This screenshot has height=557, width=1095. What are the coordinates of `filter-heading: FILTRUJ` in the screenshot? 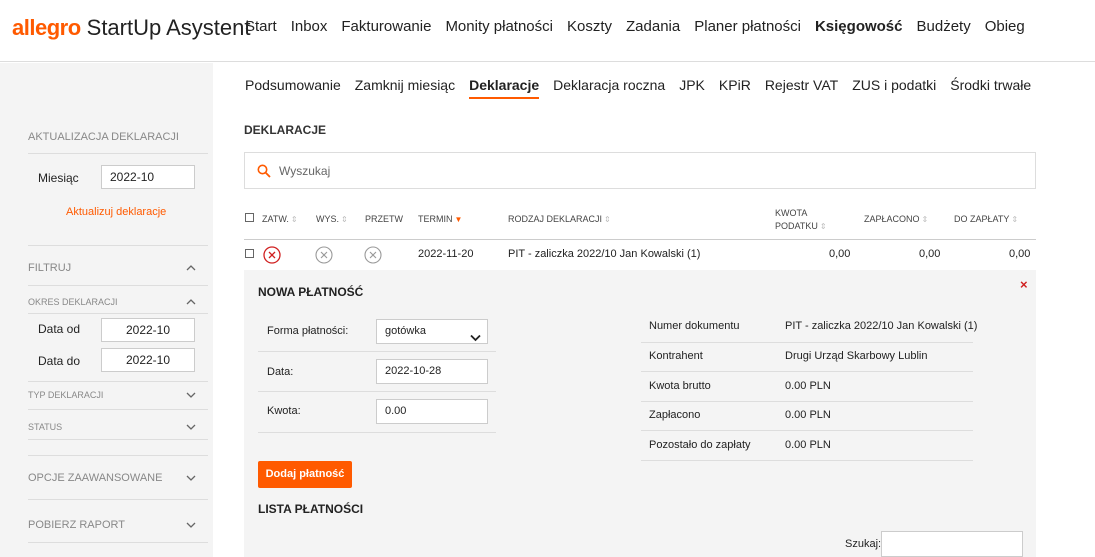 It's located at (118, 268).